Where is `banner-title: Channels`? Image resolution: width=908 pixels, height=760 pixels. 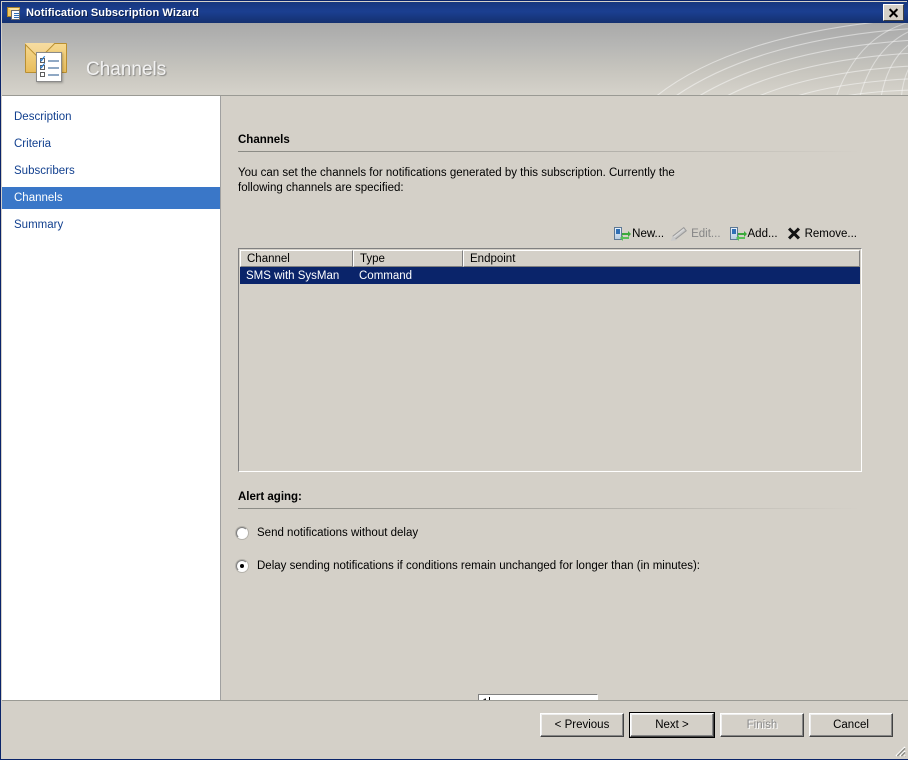
banner-title: Channels is located at coordinates (126, 69).